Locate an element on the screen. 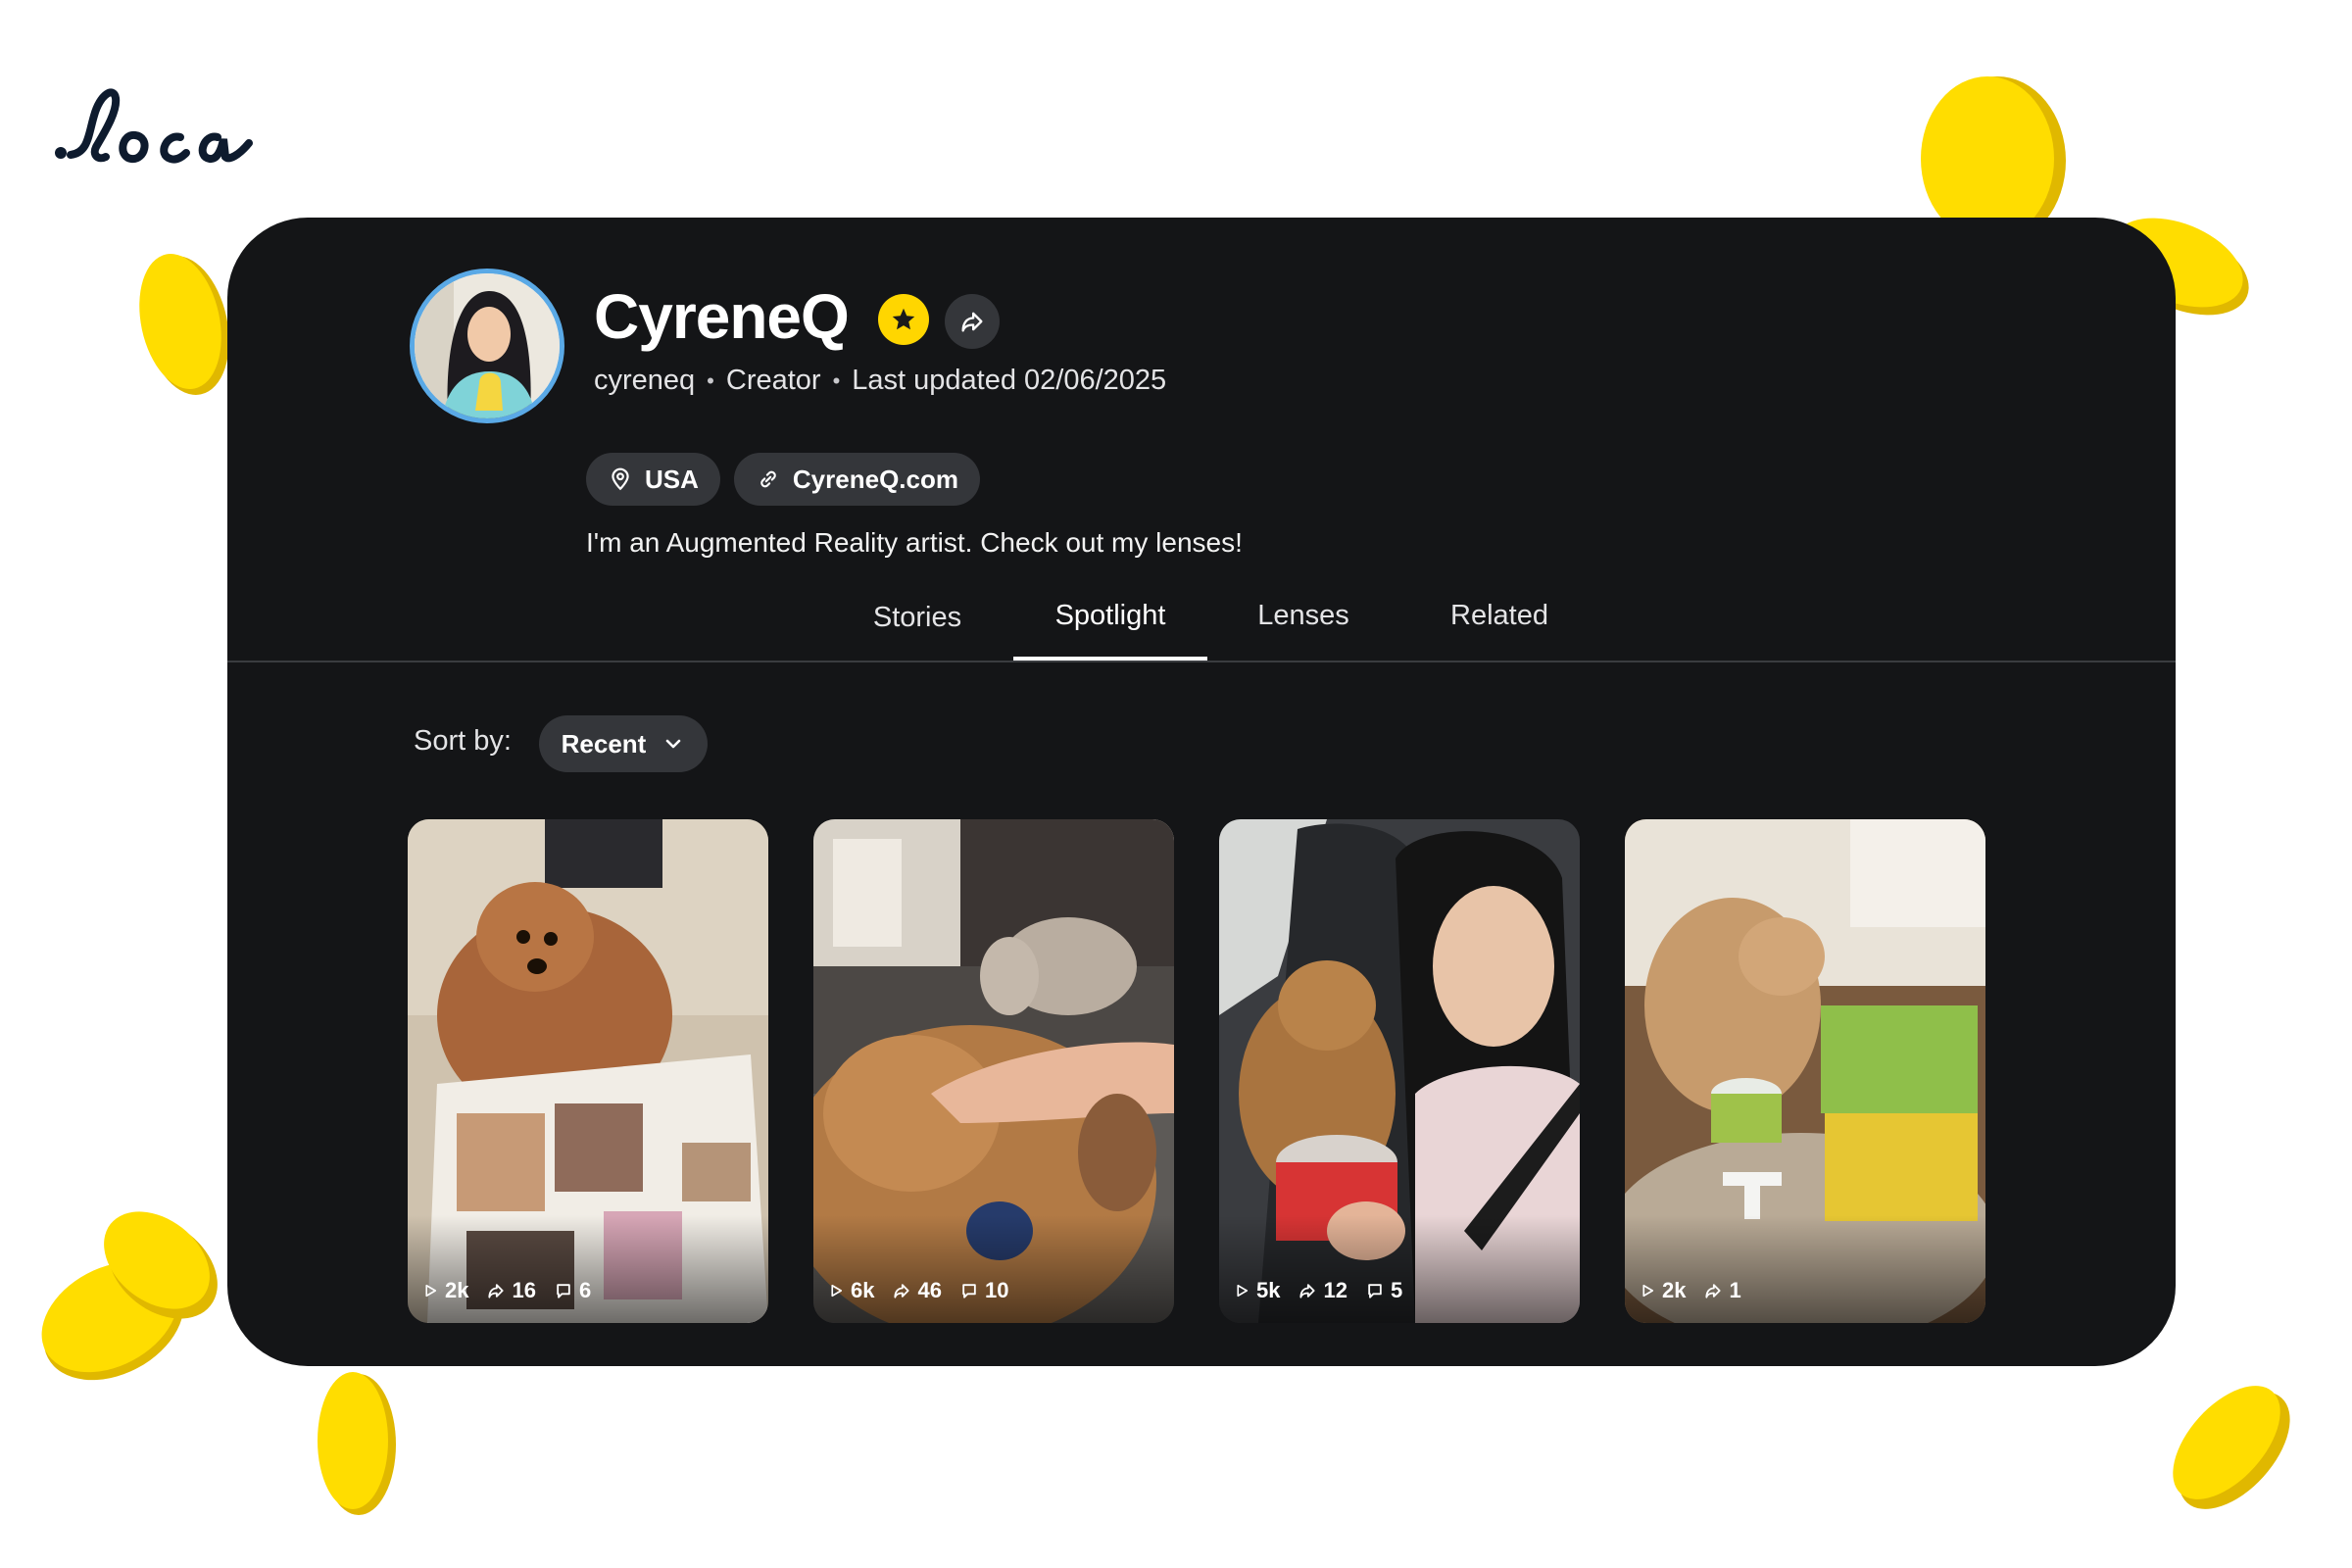  tab-lenses: Lenses is located at coordinates (1303, 642).